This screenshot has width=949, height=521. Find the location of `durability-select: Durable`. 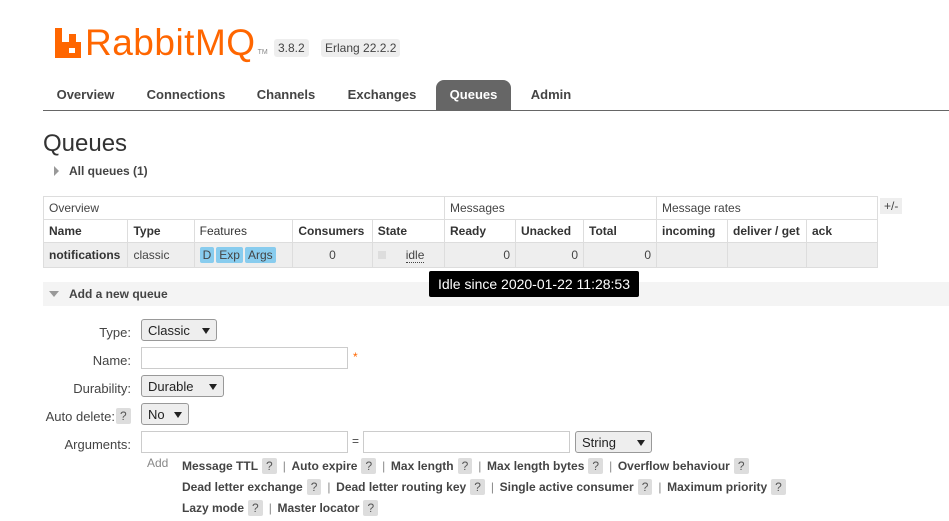

durability-select: Durable is located at coordinates (182, 386).